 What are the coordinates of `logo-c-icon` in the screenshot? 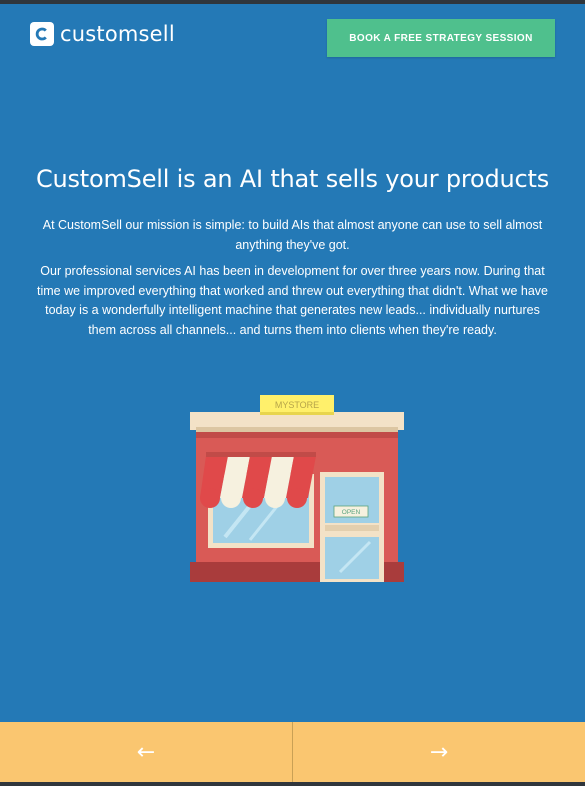 It's located at (42, 34).